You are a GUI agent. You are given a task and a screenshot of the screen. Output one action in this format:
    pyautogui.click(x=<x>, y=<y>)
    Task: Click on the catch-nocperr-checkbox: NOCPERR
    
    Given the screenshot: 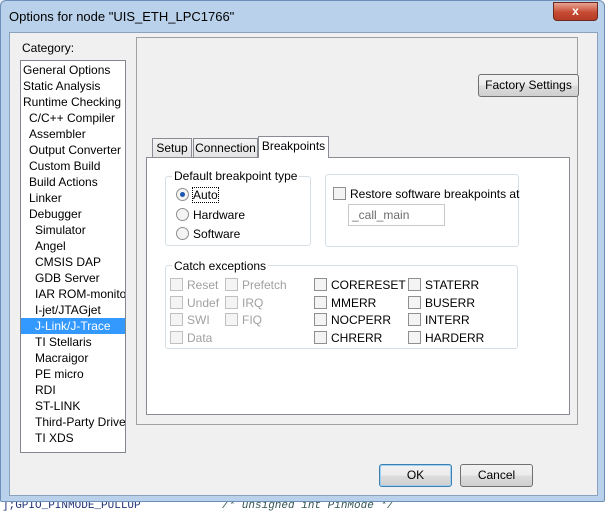 What is the action you would take?
    pyautogui.click(x=352, y=321)
    